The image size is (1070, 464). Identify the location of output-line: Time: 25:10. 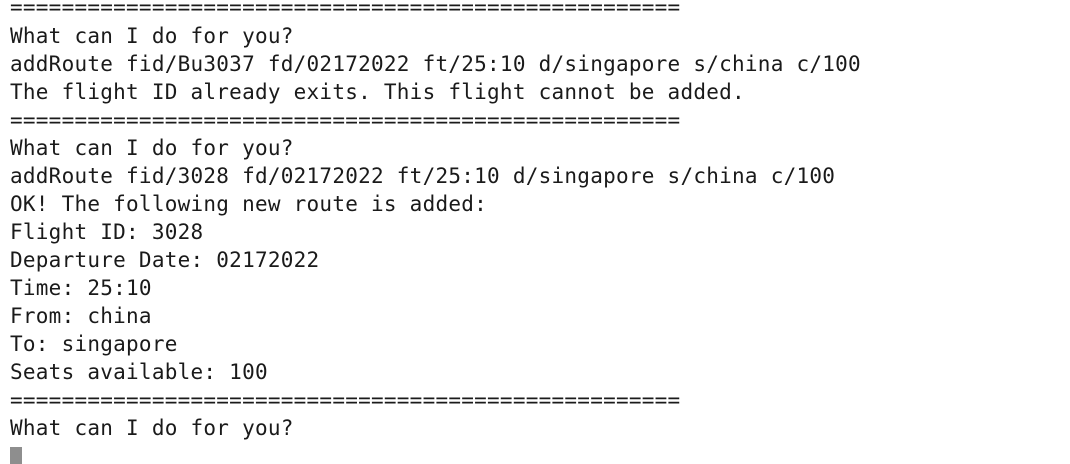
(81, 288).